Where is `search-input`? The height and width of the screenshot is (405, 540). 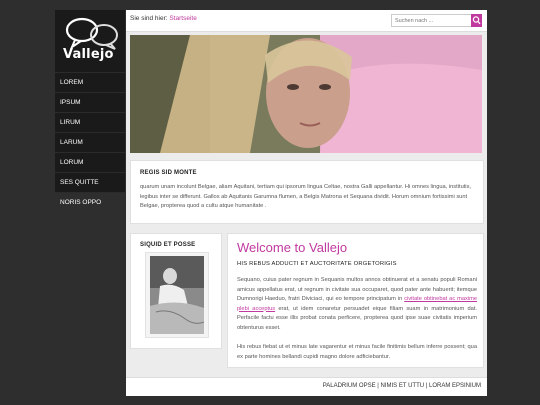
search-input is located at coordinates (434, 20).